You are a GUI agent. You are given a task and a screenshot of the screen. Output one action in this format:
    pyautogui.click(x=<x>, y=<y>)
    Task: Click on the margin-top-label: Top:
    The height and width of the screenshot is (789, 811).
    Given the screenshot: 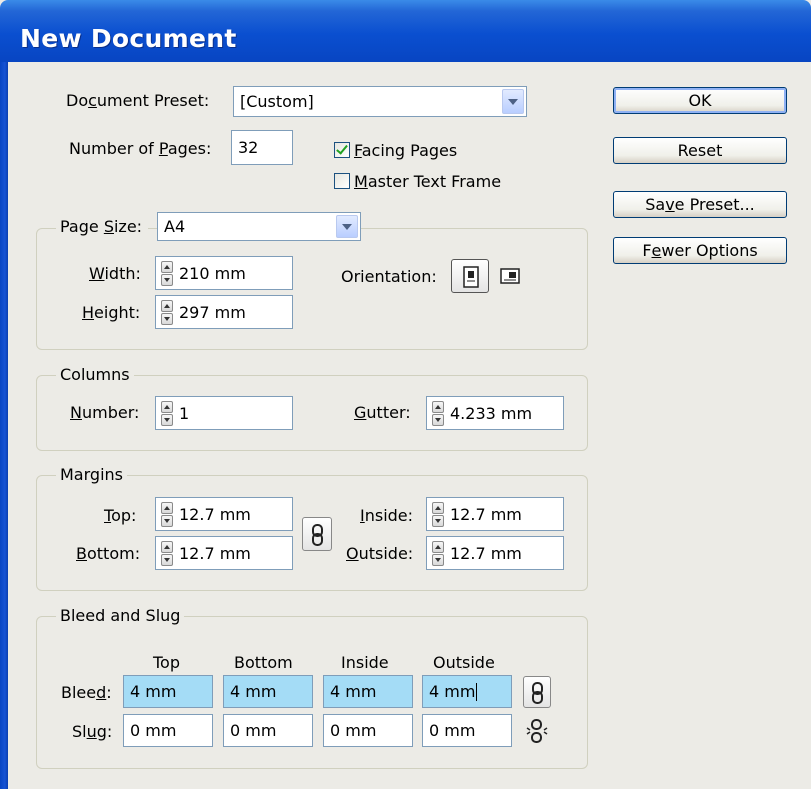 What is the action you would take?
    pyautogui.click(x=120, y=515)
    